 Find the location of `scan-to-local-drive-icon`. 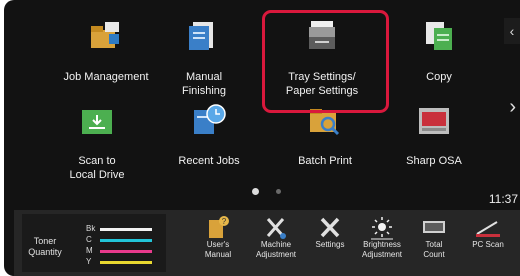

scan-to-local-drive-icon is located at coordinates (97, 122).